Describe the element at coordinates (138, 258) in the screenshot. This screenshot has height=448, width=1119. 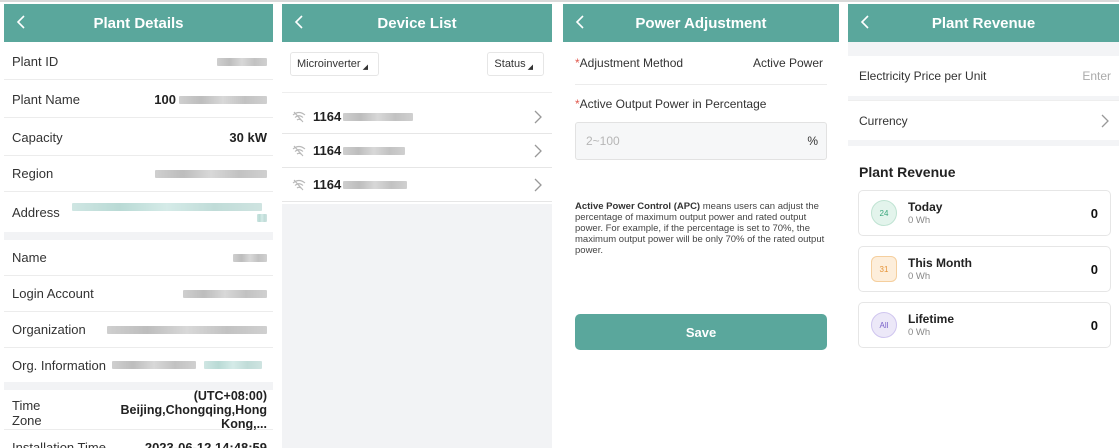
I see `row-name: Name` at that location.